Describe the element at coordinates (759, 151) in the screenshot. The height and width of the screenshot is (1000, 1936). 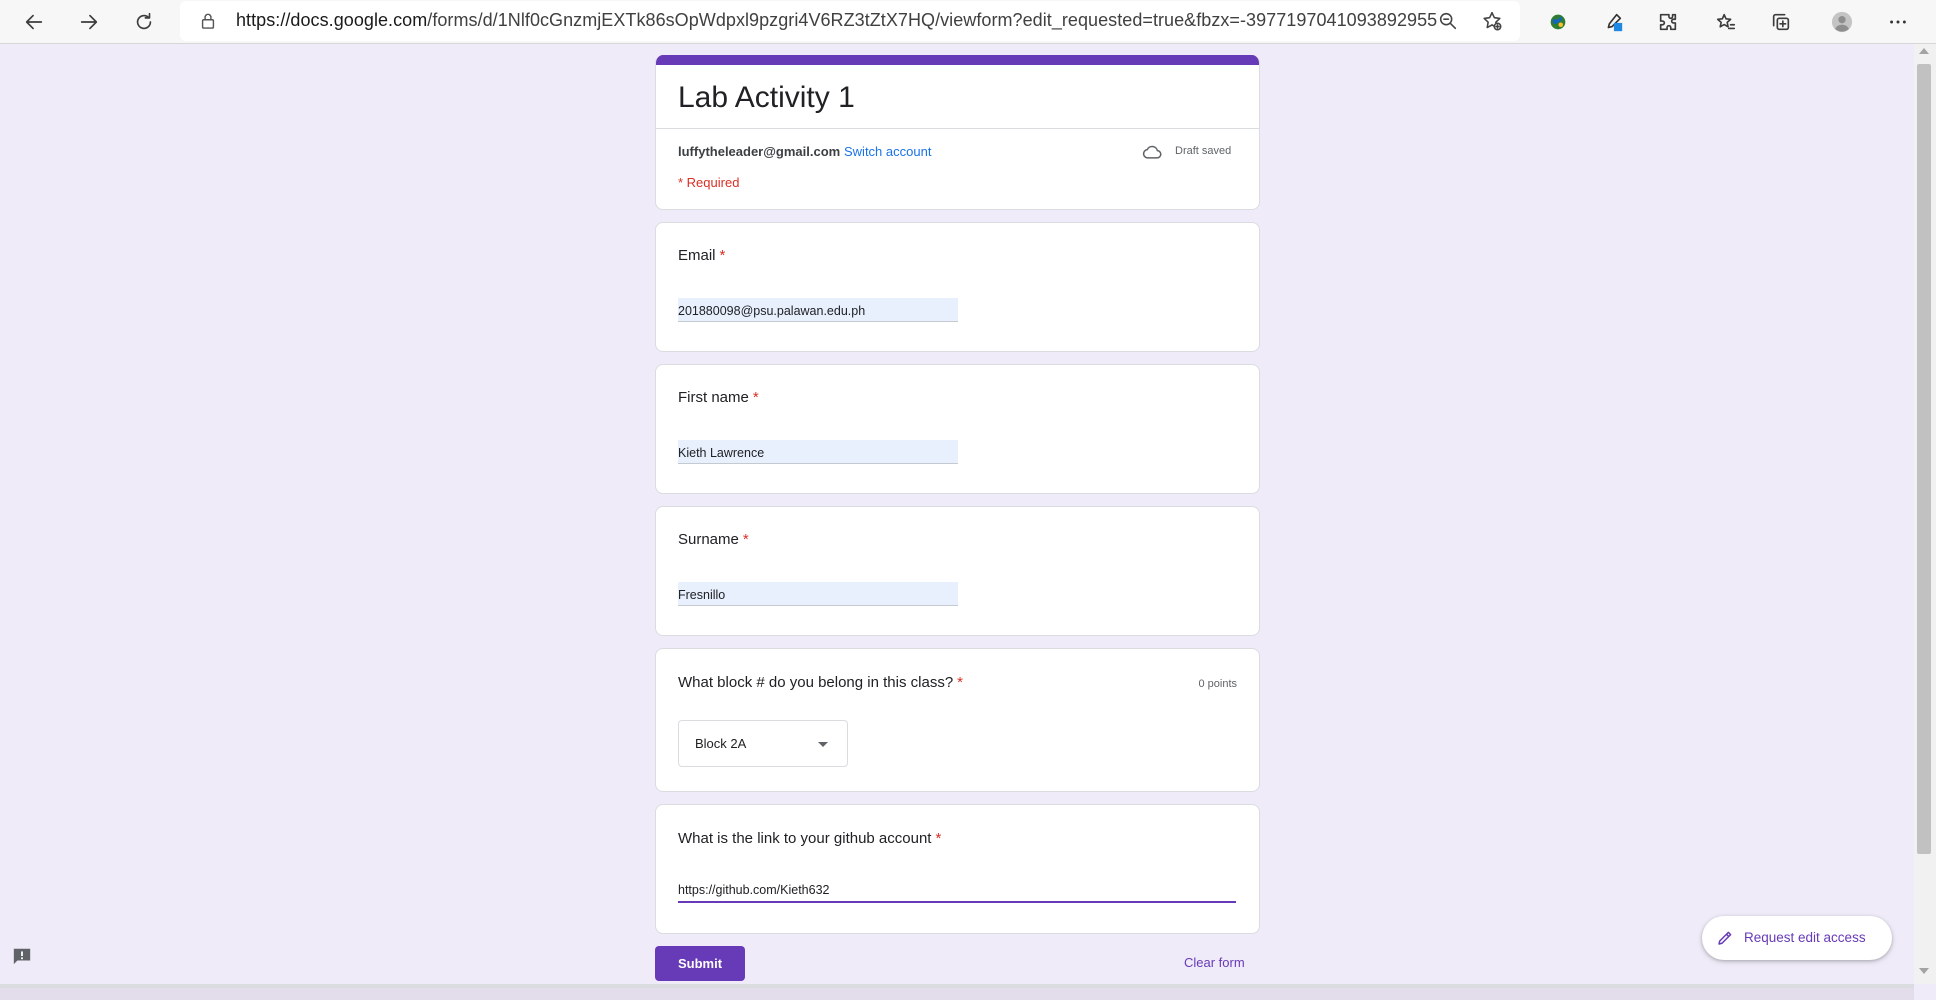
I see `account-email: luffytheleader@gmail.com` at that location.